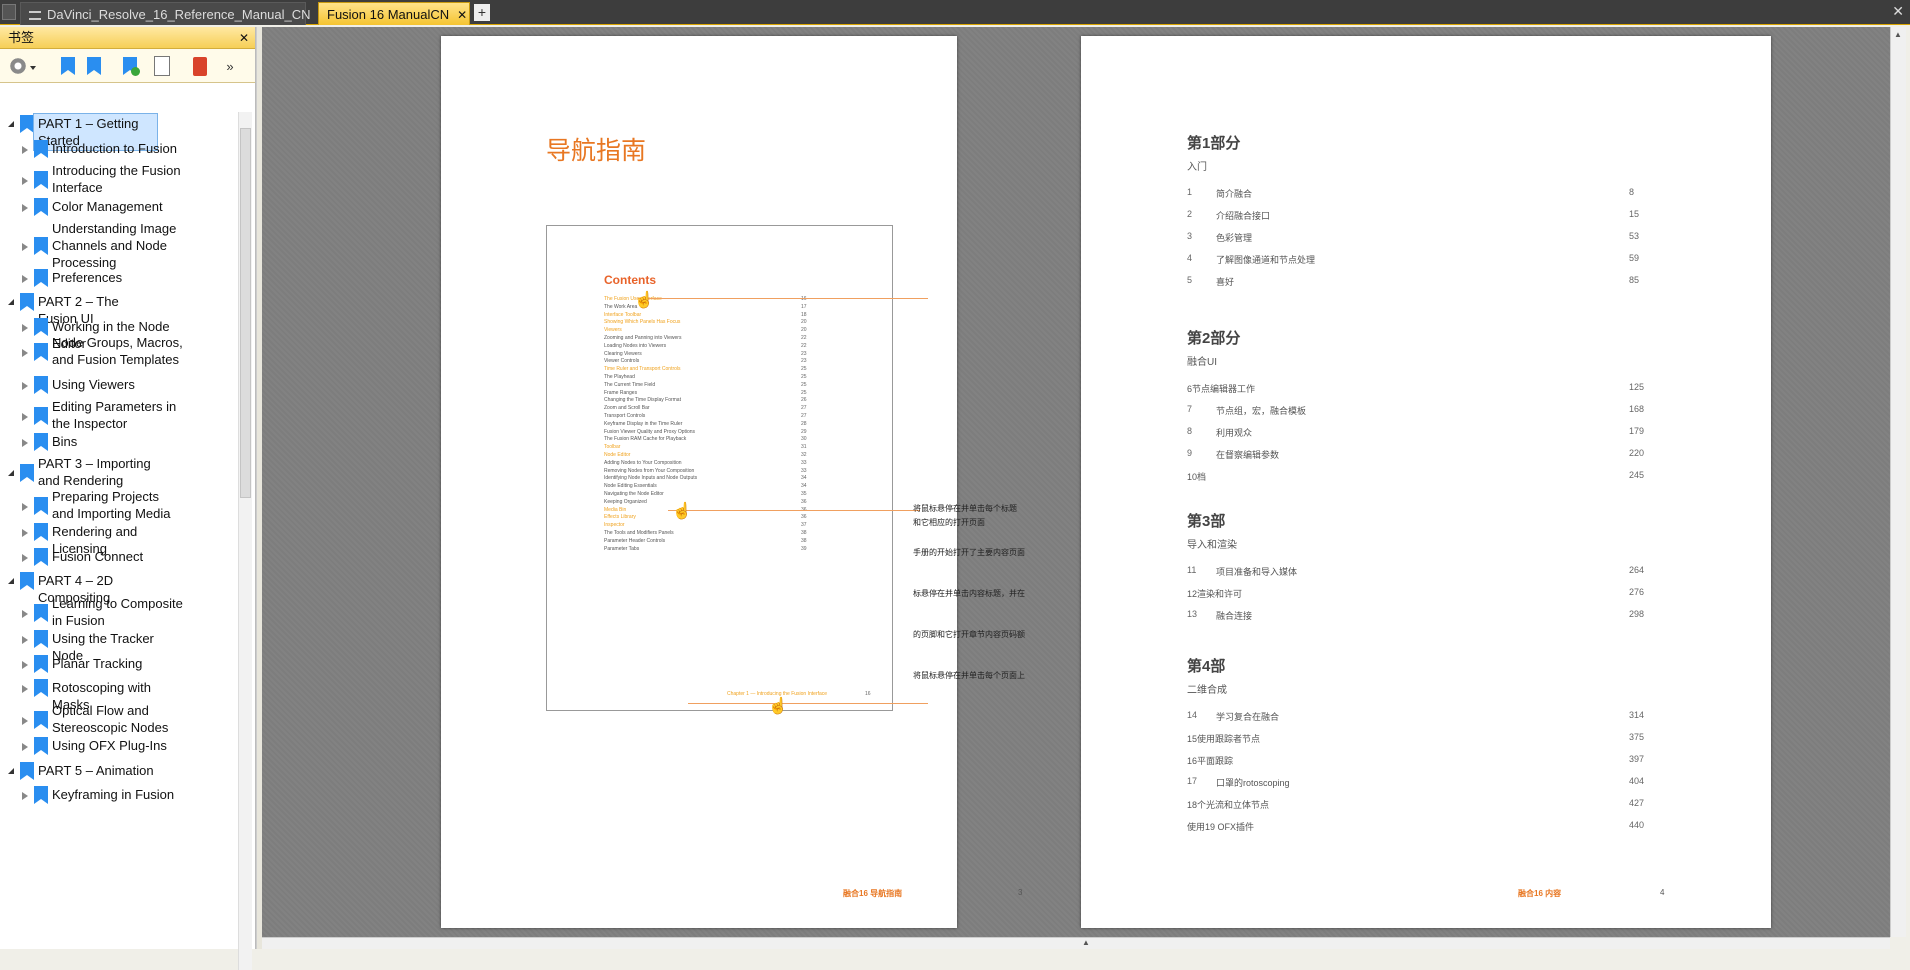  I want to click on contents-page-num: 37, so click(804, 525).